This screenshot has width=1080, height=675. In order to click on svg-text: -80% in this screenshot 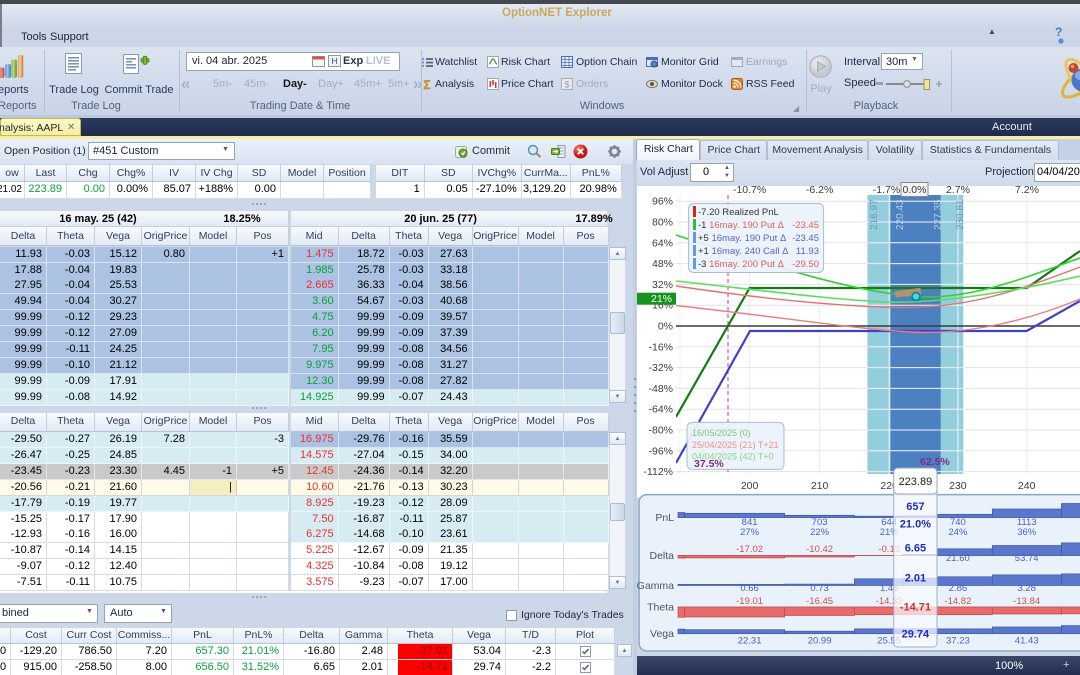, I will do `click(660, 431)`.